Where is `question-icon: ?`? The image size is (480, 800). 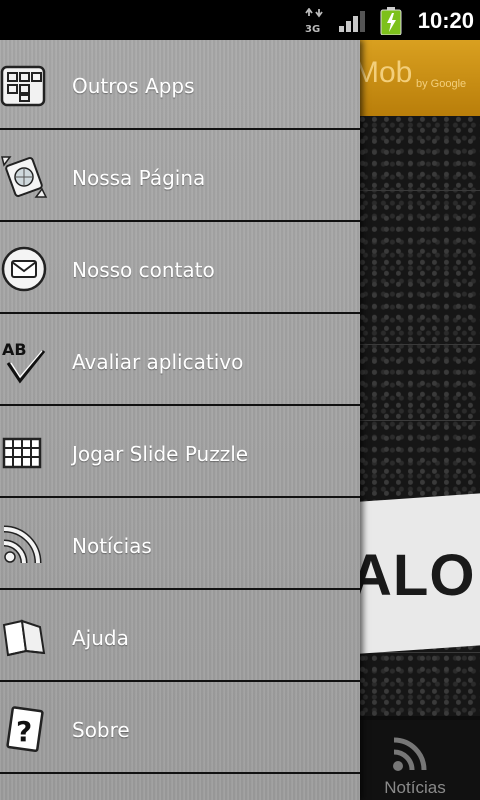 question-icon: ? is located at coordinates (25, 729).